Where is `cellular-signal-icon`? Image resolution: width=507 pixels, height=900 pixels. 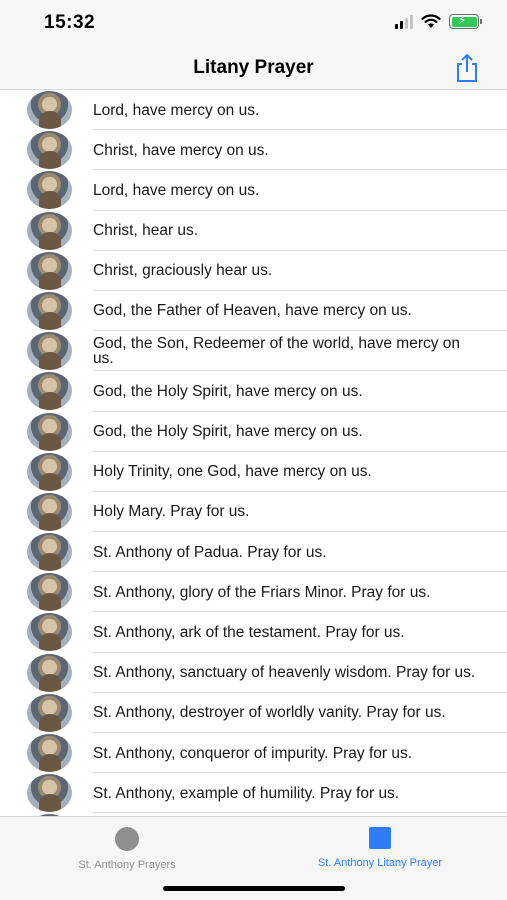
cellular-signal-icon is located at coordinates (404, 21).